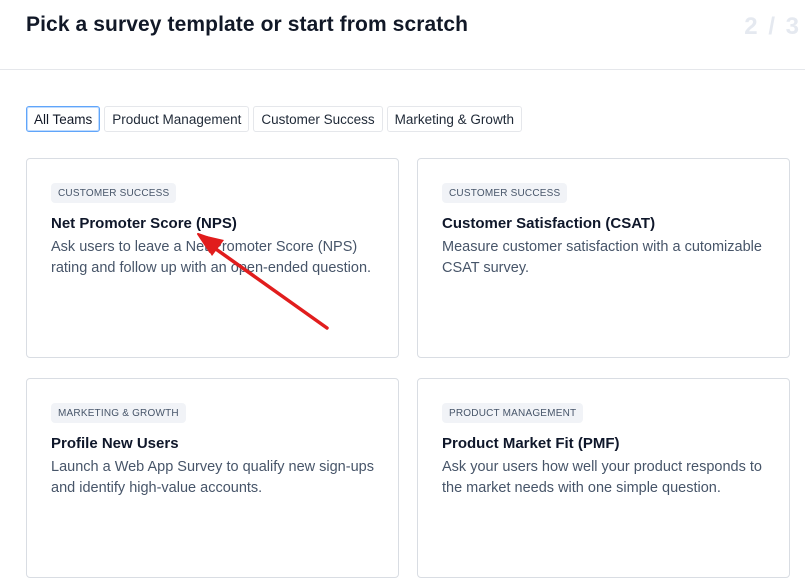 This screenshot has width=805, height=583. I want to click on filter-marketing-growth: Marketing & Growth, so click(454, 119).